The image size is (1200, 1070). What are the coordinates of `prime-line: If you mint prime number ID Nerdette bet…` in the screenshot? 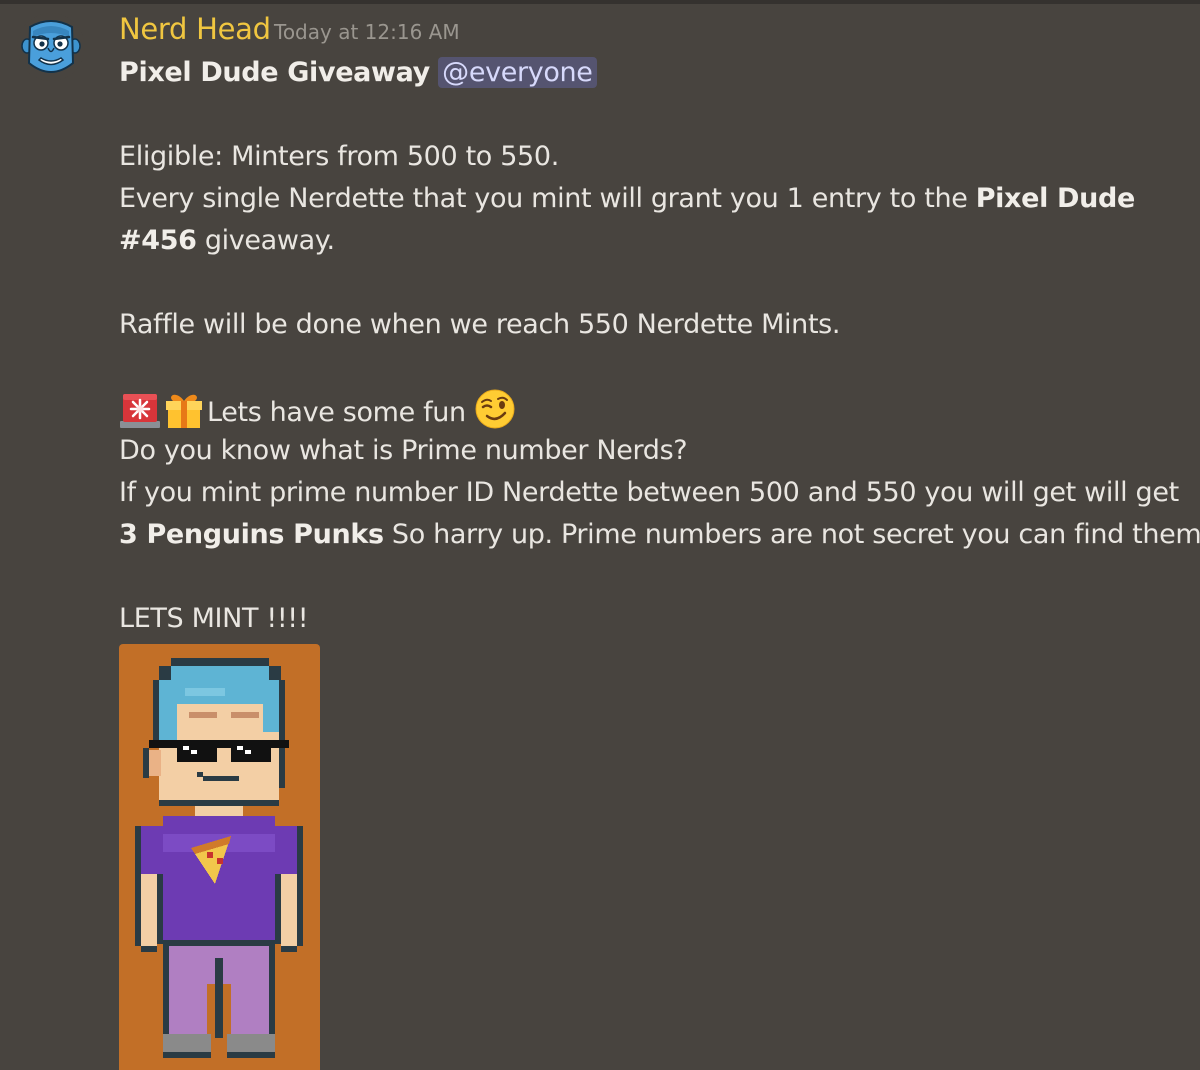 It's located at (649, 492).